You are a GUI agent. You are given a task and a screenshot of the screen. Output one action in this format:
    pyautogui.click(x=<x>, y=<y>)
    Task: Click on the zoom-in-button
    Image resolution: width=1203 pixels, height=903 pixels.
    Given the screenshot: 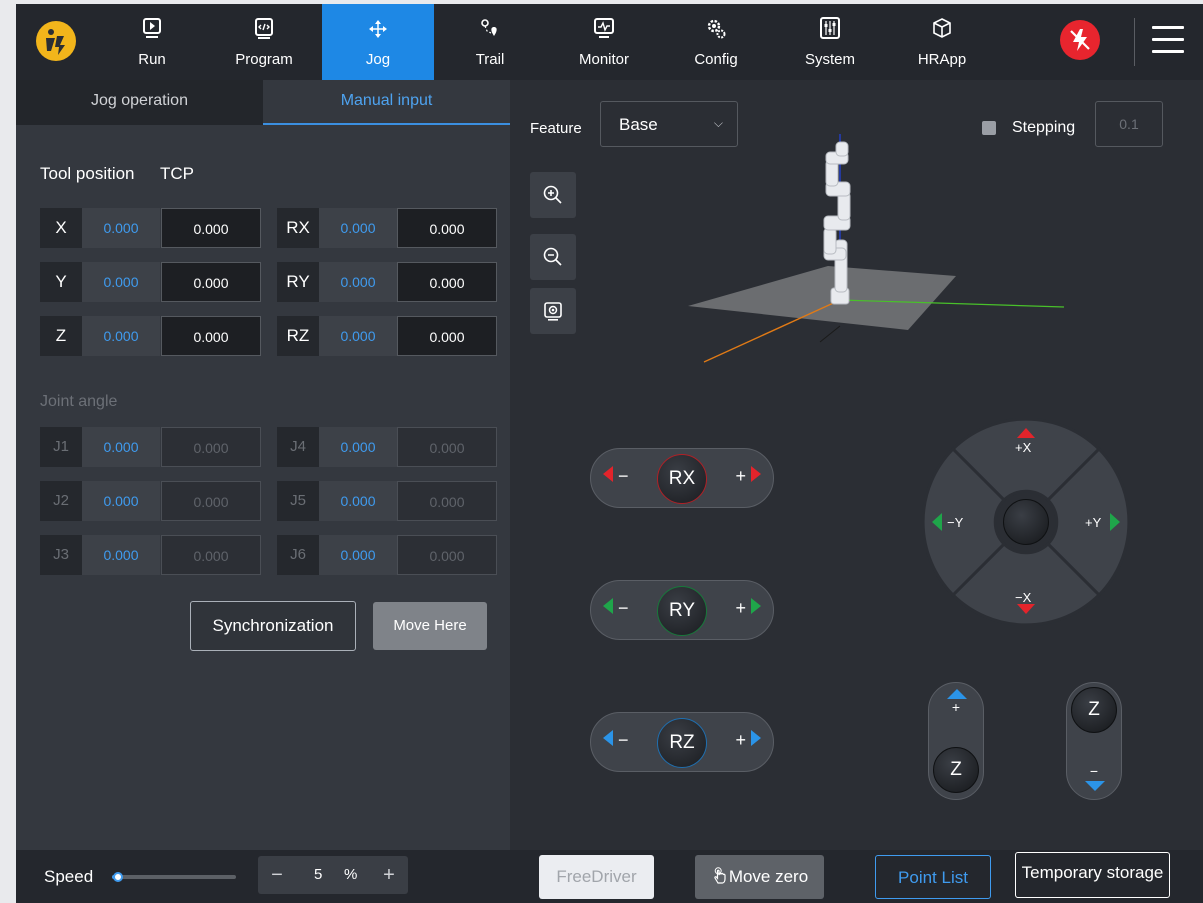 What is the action you would take?
    pyautogui.click(x=553, y=195)
    